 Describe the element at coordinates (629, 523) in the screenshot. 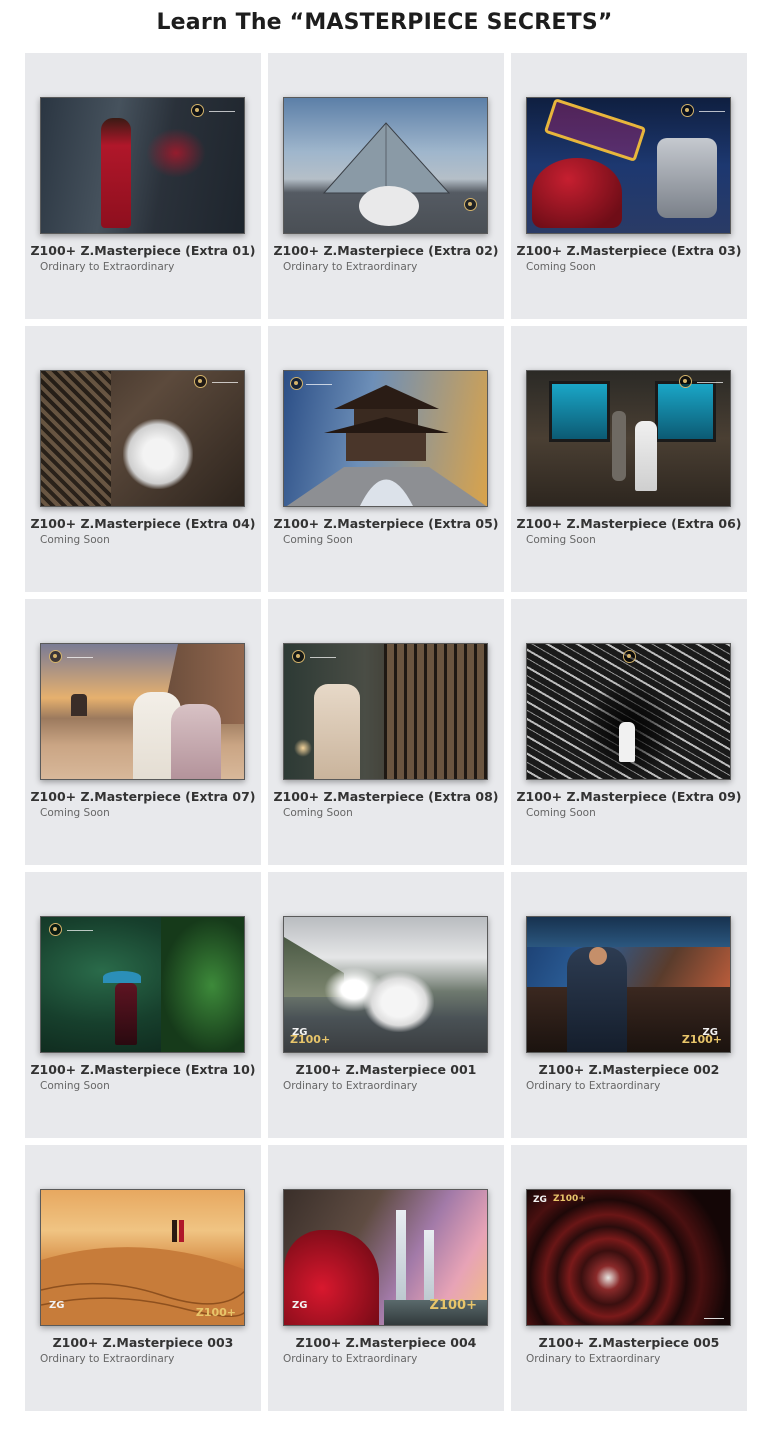

I see `card-title: Z100+ Z.Masterpiece (Extra 06)` at that location.